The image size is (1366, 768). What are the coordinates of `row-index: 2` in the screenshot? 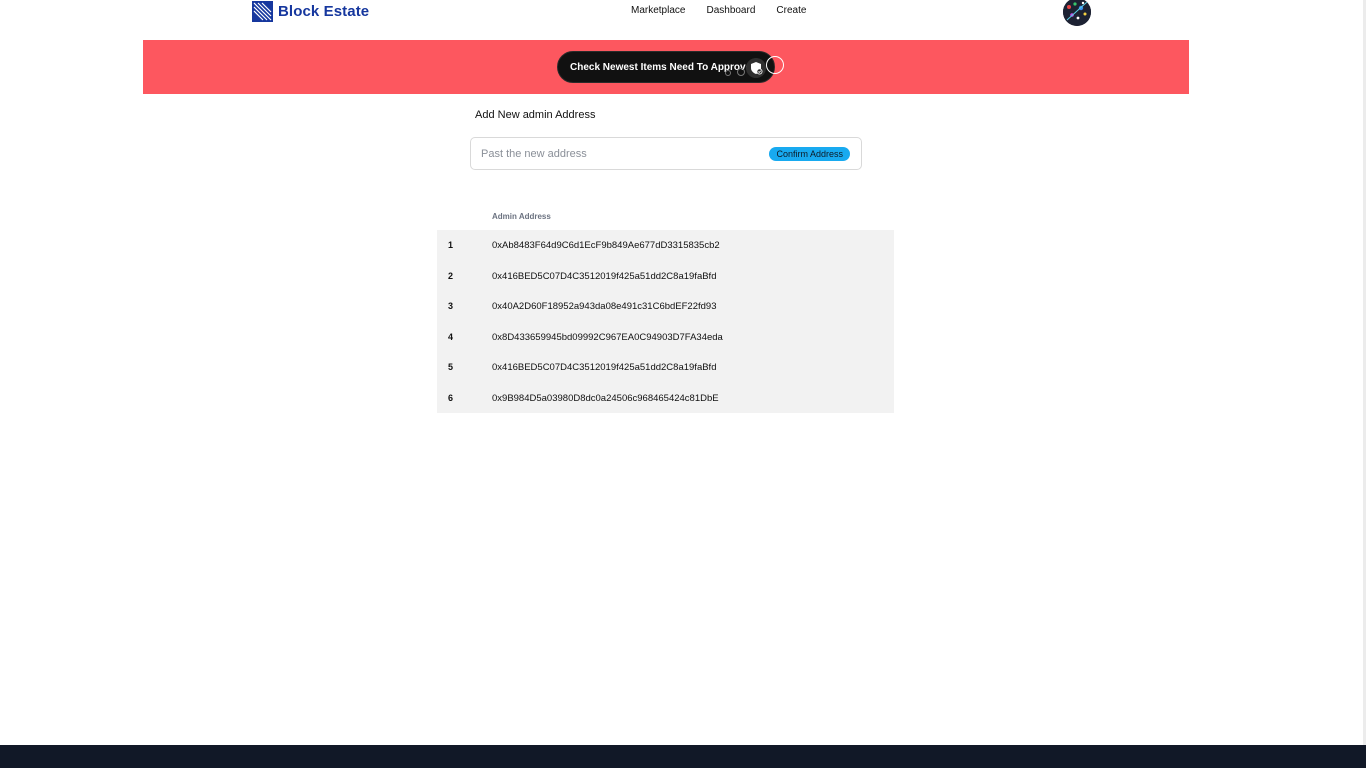 It's located at (451, 275).